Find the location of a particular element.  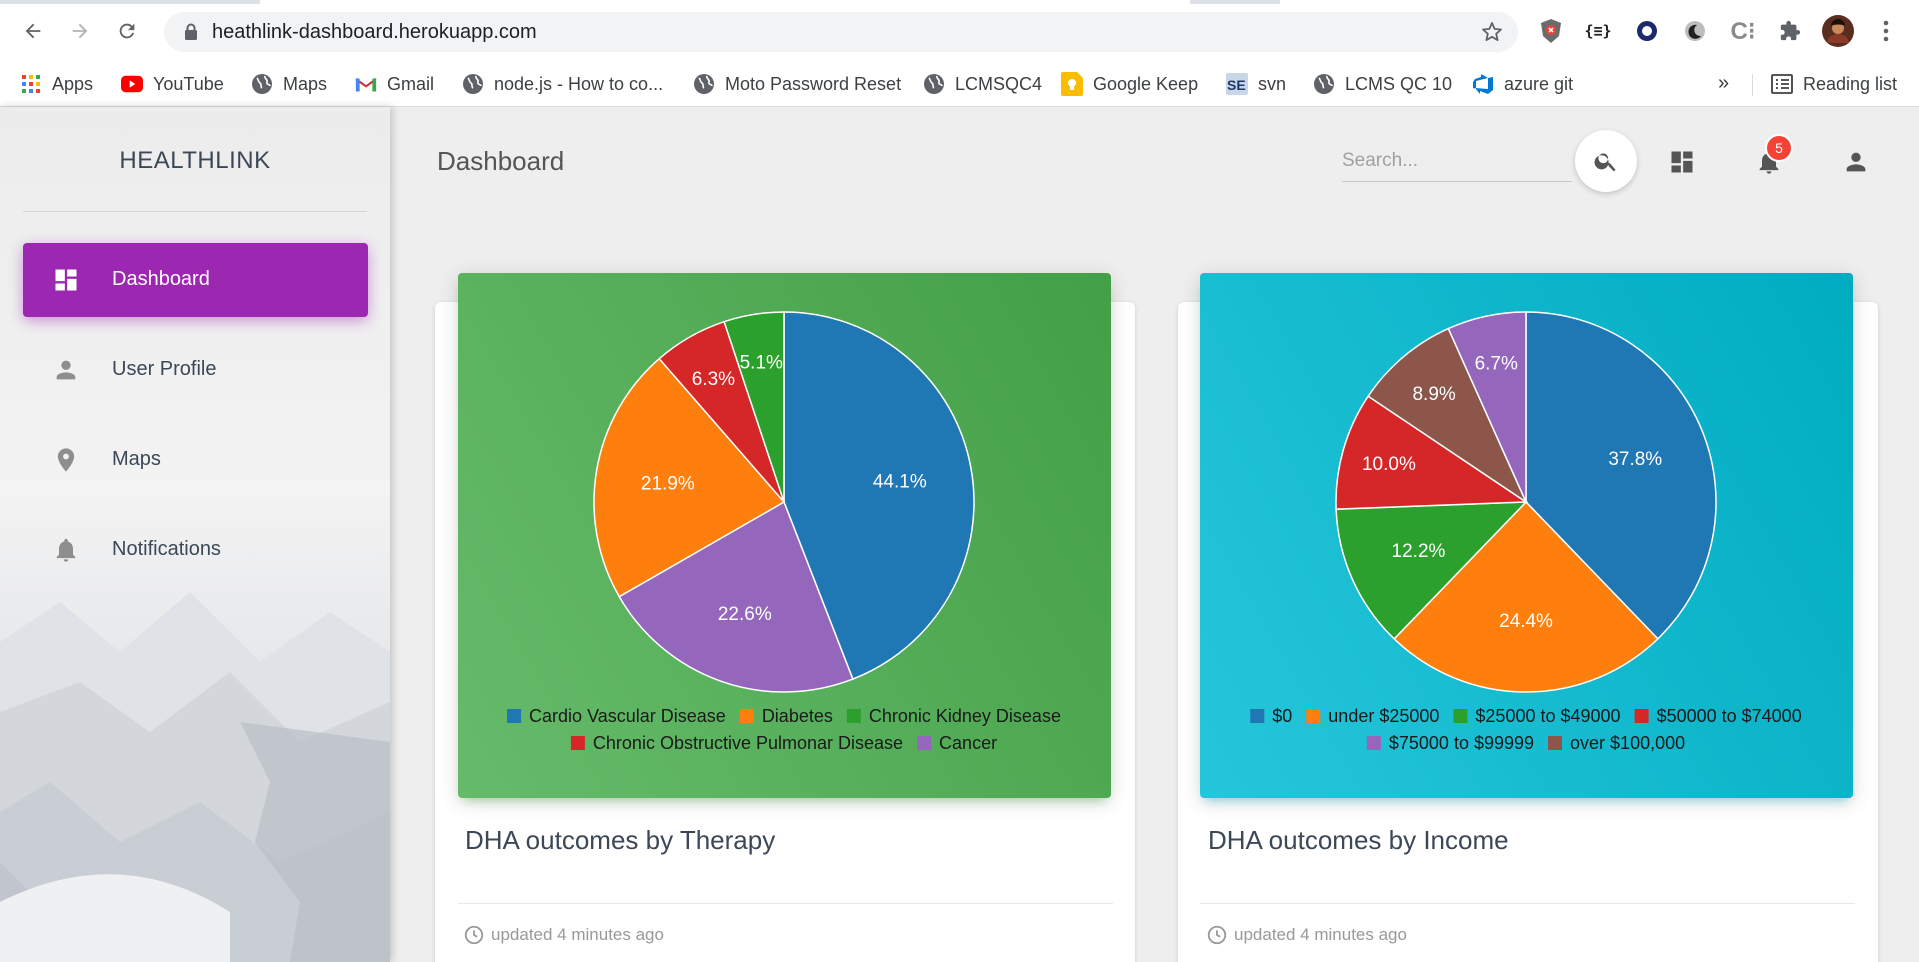

reload-button is located at coordinates (127, 31).